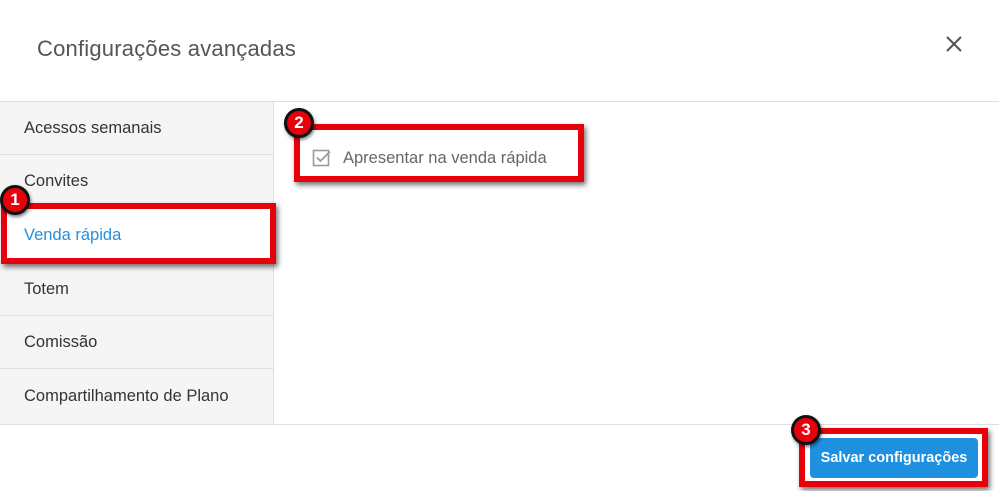  Describe the element at coordinates (136, 396) in the screenshot. I see `sidebar-item-compartilhamento-de-plano: Compartilhamento de Plano` at that location.